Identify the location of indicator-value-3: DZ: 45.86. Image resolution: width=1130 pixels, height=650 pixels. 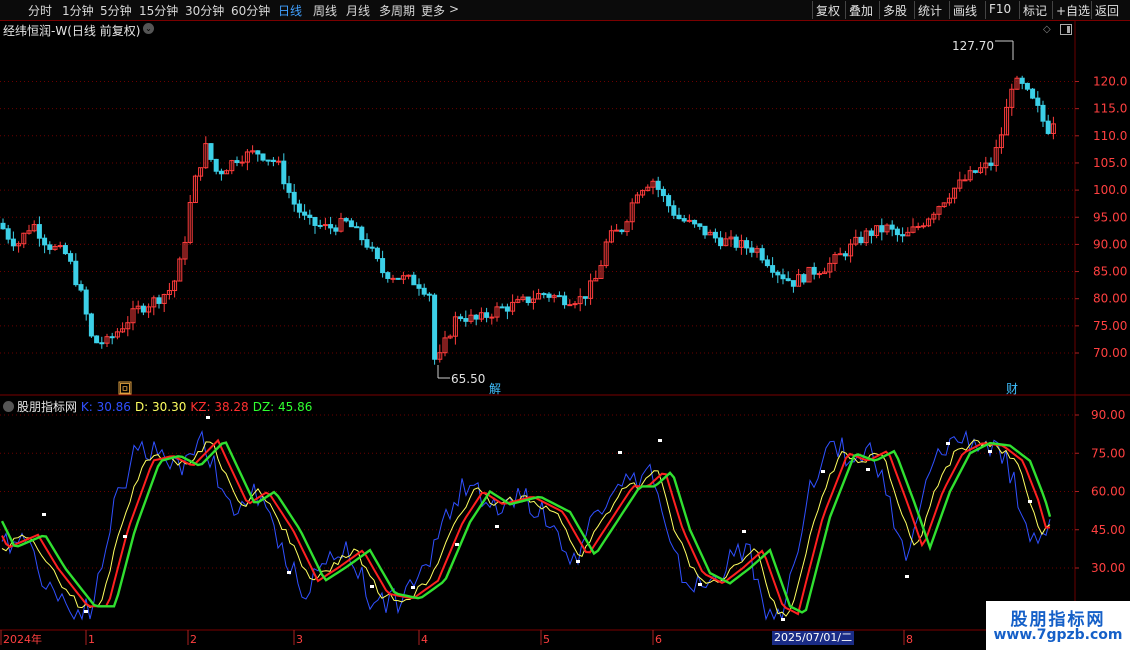
(282, 407).